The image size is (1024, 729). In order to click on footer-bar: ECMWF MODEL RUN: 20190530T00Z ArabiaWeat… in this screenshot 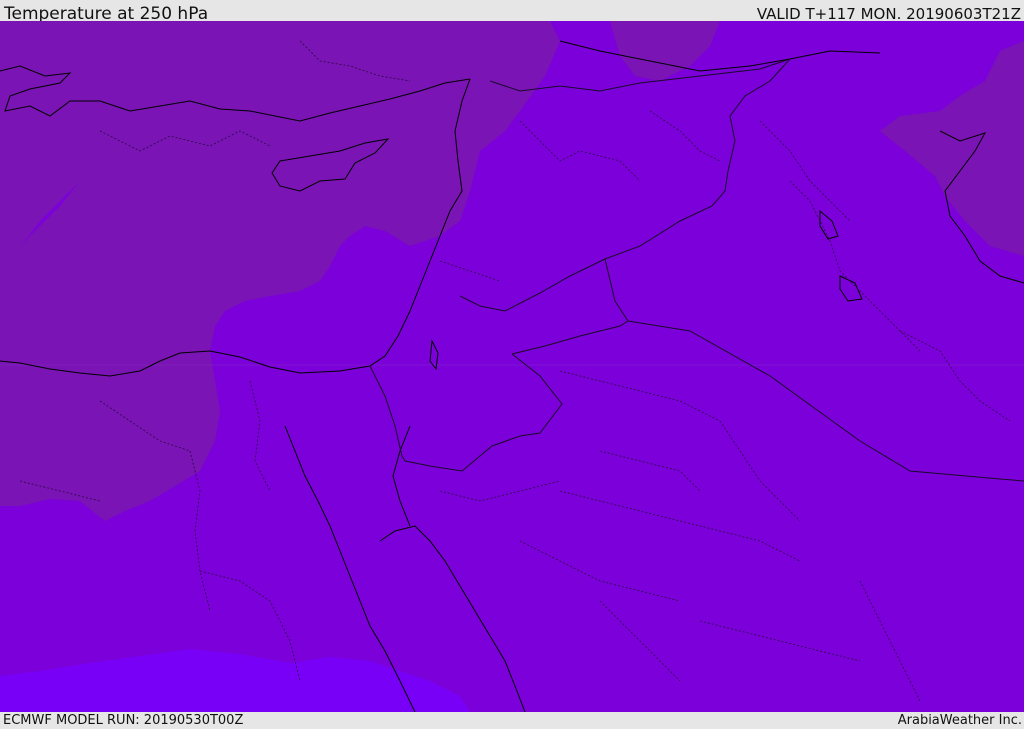, I will do `click(512, 720)`.